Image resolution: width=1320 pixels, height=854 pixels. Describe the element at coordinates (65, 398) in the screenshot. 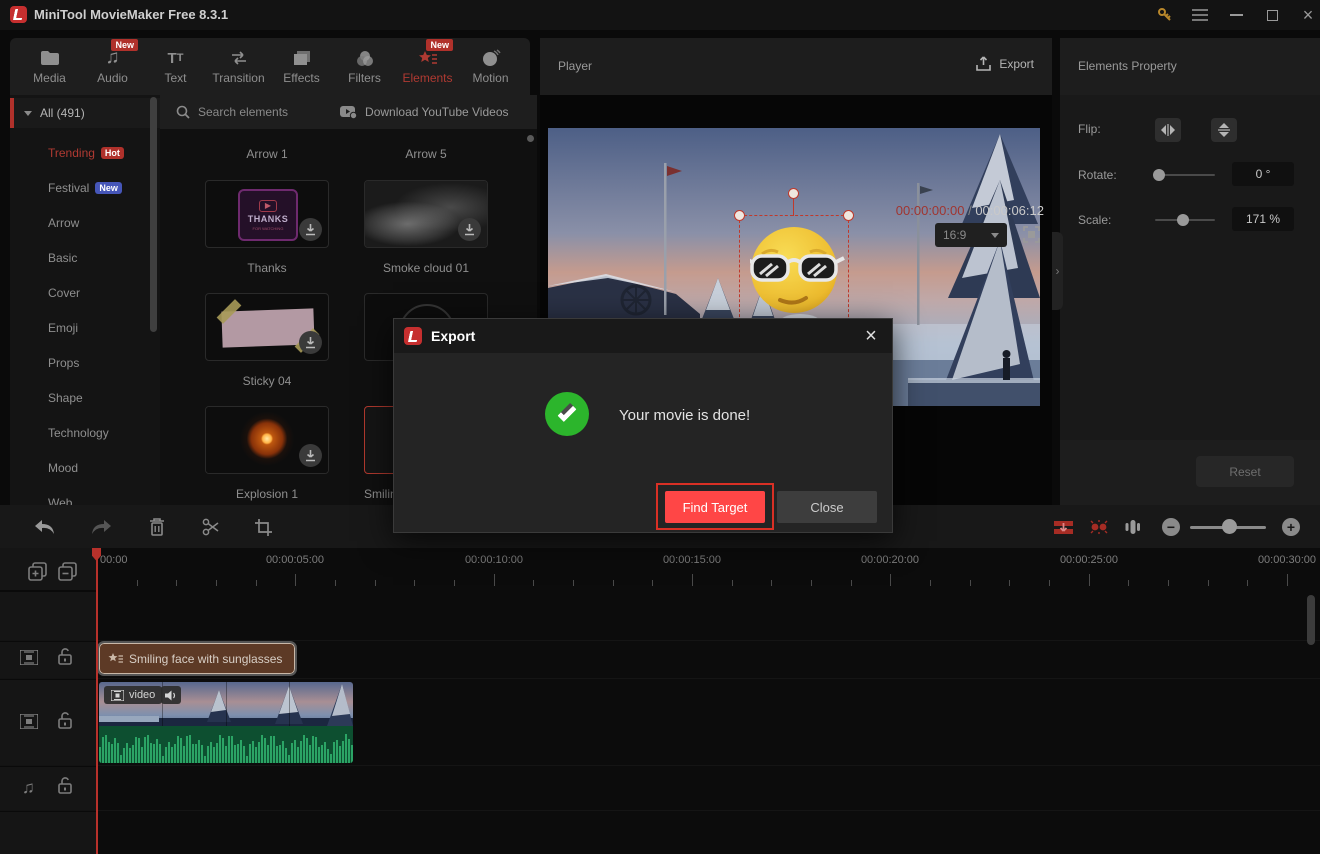

I see `sidebar-item-shape: Shape` at that location.